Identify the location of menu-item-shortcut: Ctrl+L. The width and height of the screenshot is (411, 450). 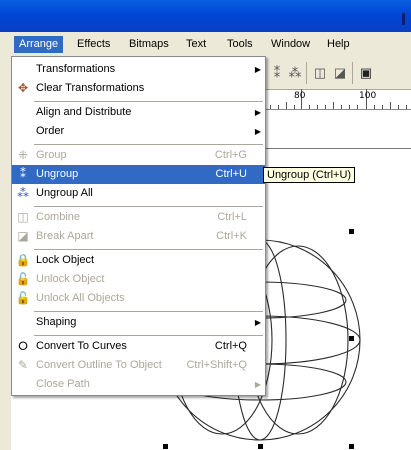
(232, 217).